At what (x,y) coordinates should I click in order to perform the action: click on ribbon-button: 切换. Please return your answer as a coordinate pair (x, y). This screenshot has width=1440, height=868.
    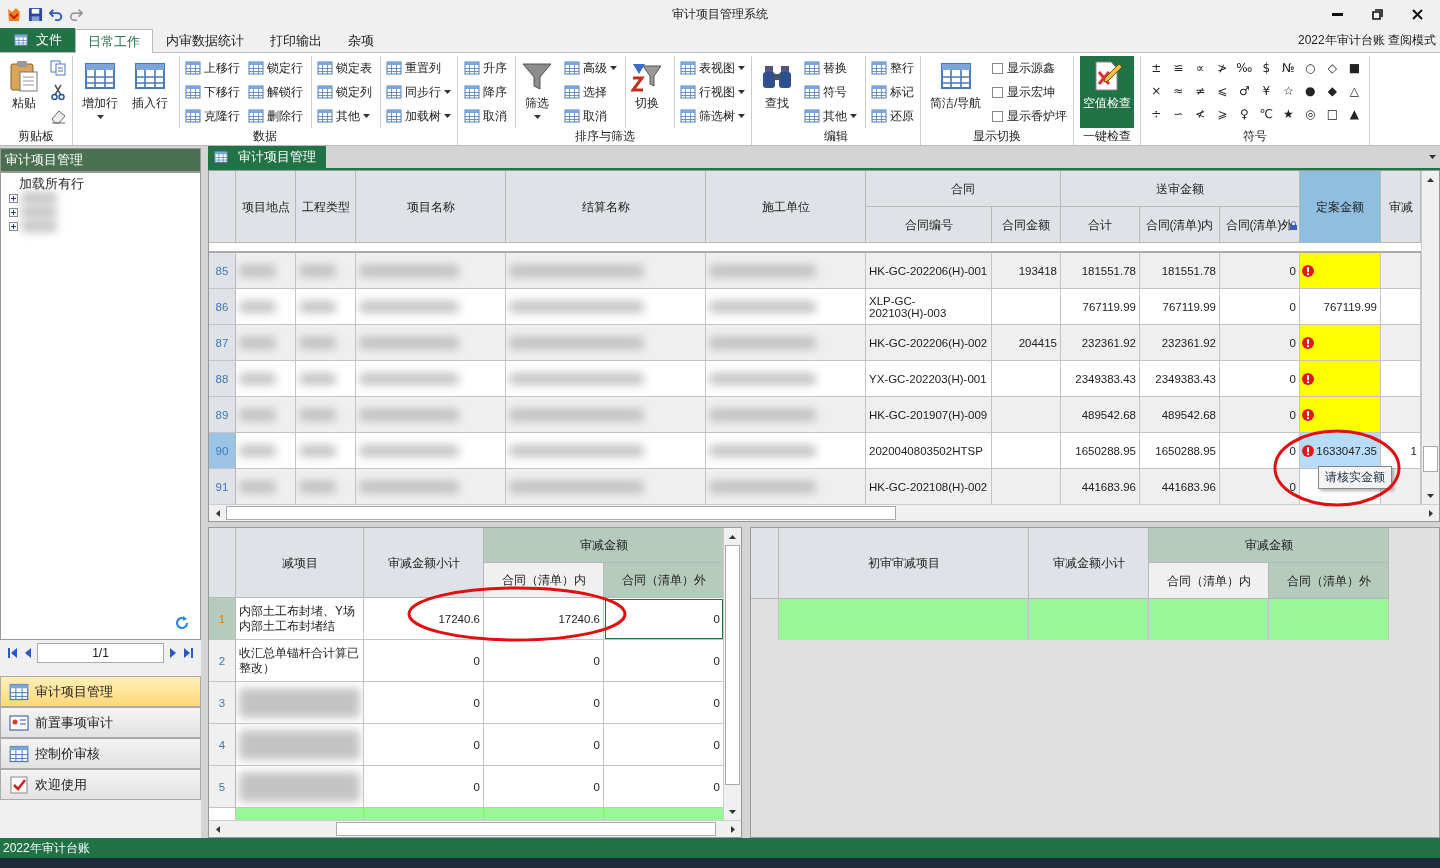
    Looking at the image, I should click on (645, 92).